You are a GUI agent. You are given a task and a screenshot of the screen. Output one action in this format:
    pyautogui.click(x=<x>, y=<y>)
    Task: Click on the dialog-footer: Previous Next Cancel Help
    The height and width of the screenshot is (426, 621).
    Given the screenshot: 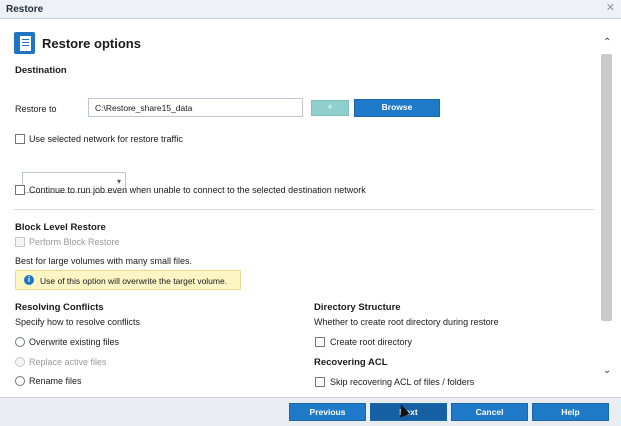 What is the action you would take?
    pyautogui.click(x=310, y=411)
    